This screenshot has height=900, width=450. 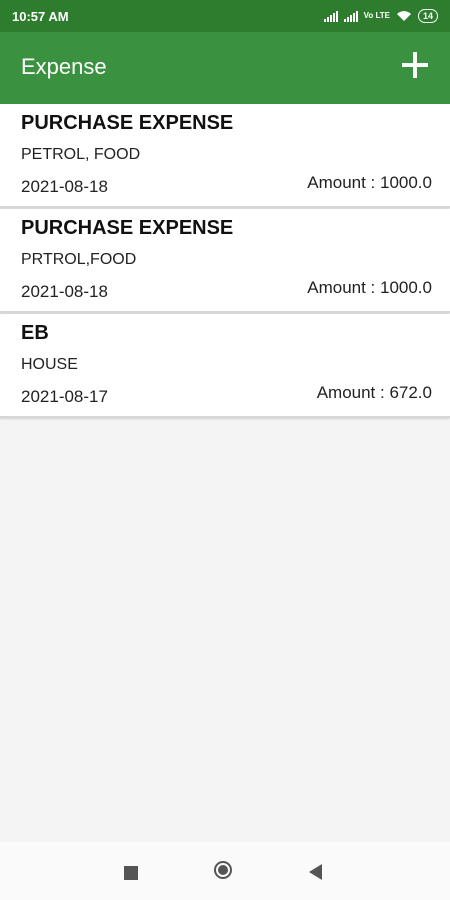 What do you see at coordinates (315, 872) in the screenshot?
I see `back-icon` at bounding box center [315, 872].